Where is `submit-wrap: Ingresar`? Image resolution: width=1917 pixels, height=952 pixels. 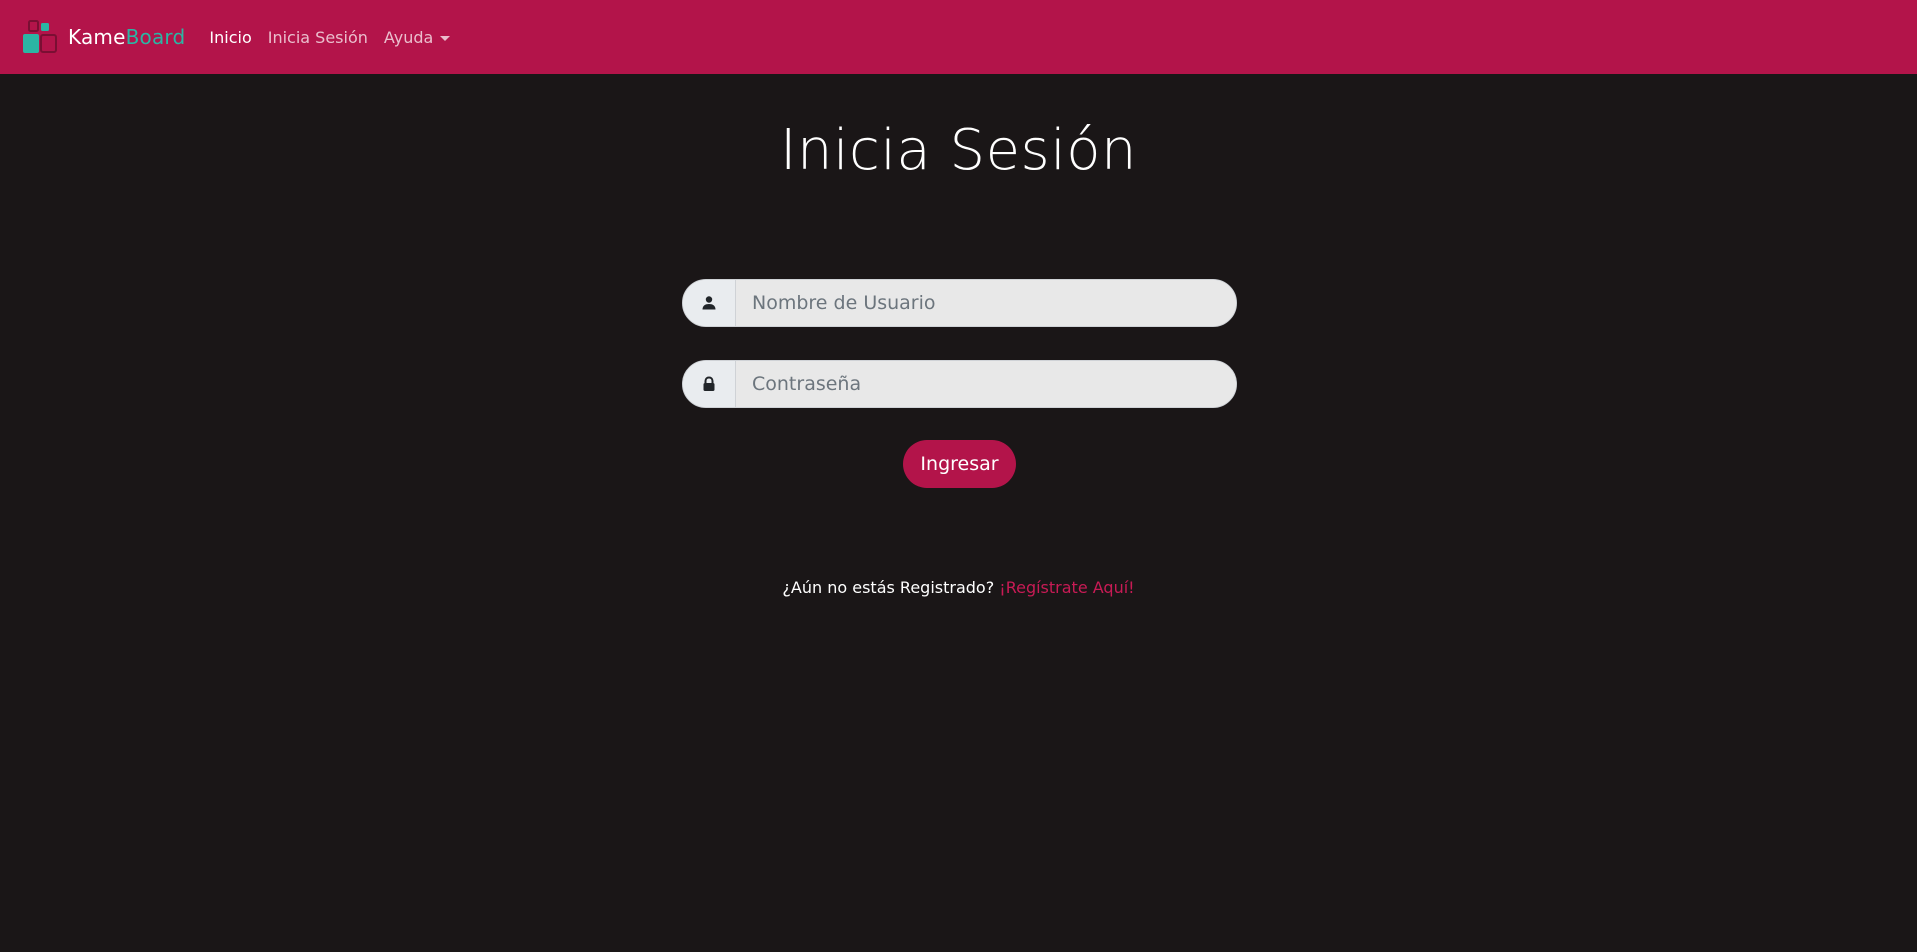 submit-wrap: Ingresar is located at coordinates (959, 464).